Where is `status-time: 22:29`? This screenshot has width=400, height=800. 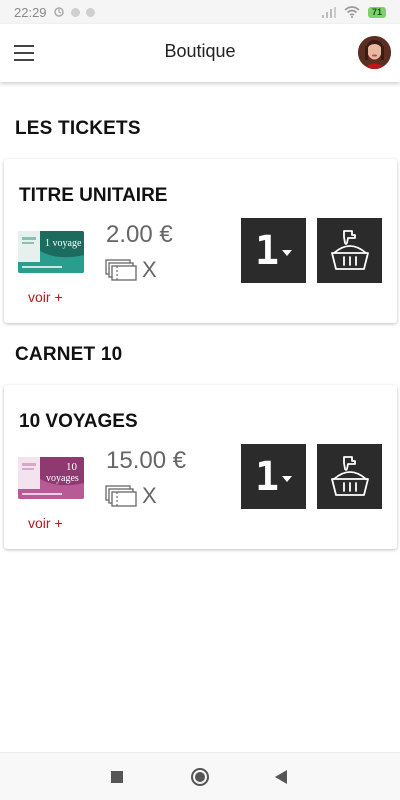 status-time: 22:29 is located at coordinates (30, 12).